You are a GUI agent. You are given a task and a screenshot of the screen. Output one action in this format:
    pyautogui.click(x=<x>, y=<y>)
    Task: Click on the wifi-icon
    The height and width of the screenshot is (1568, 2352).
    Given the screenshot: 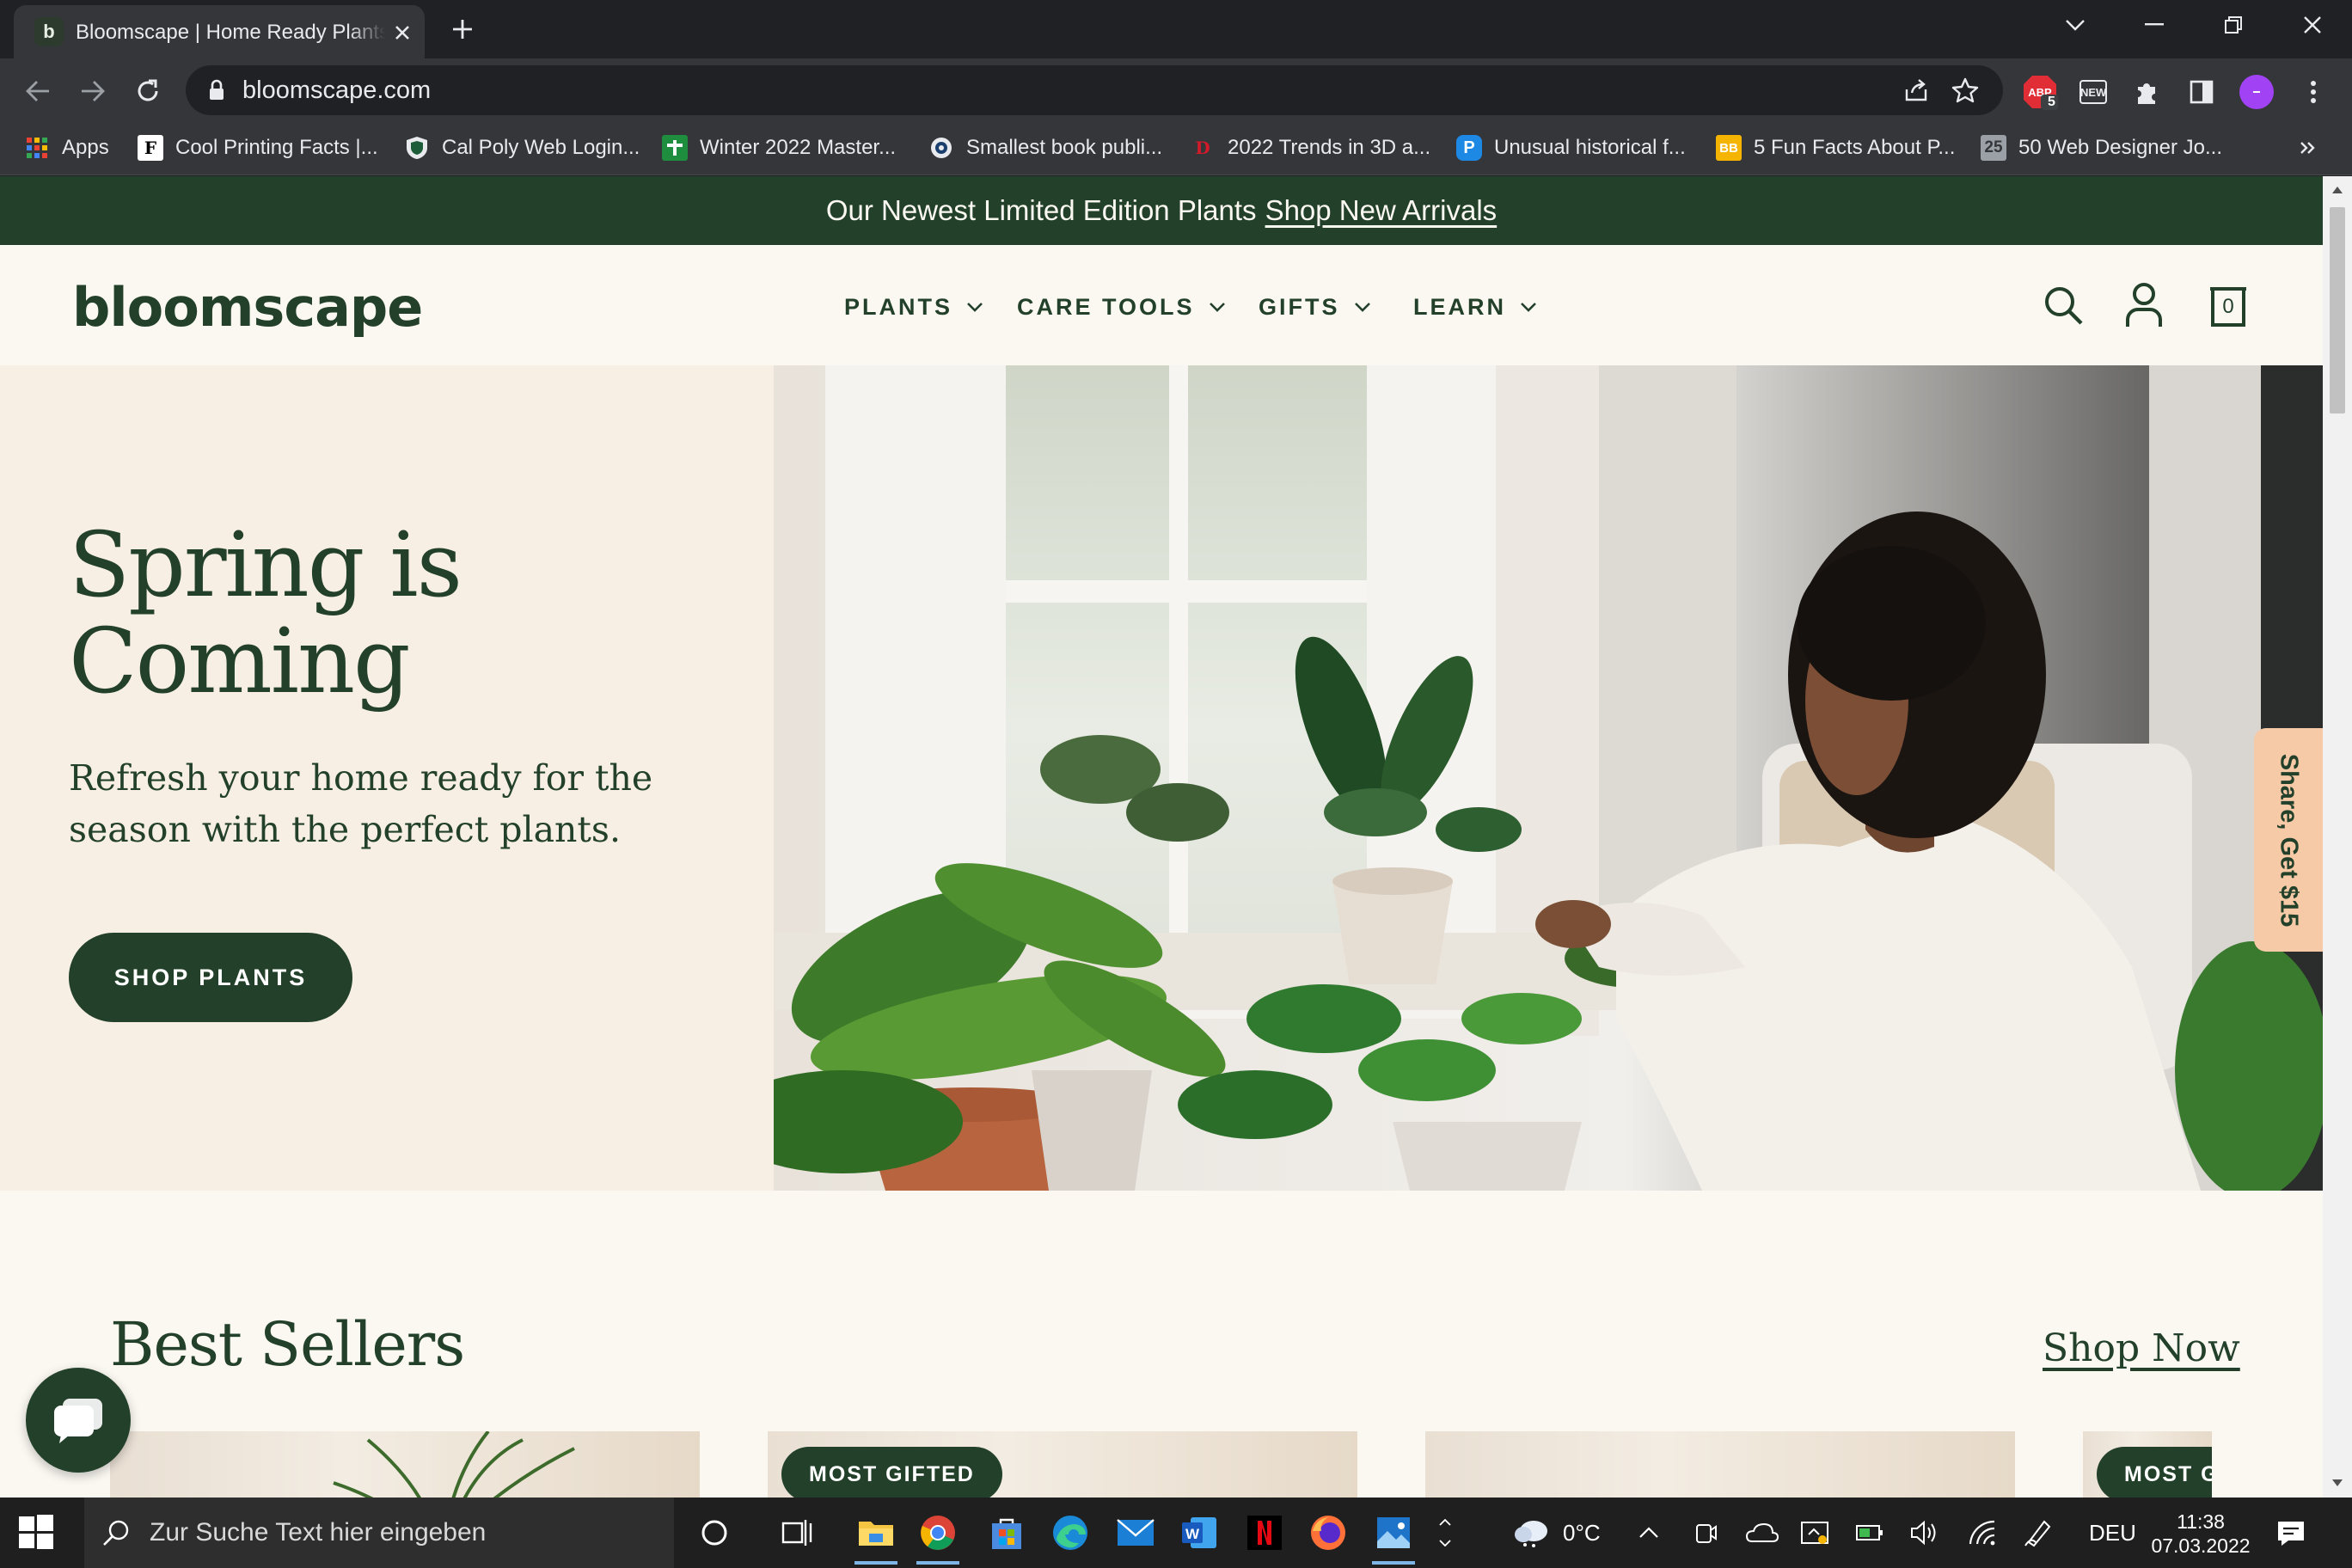 What is the action you would take?
    pyautogui.click(x=1983, y=1533)
    